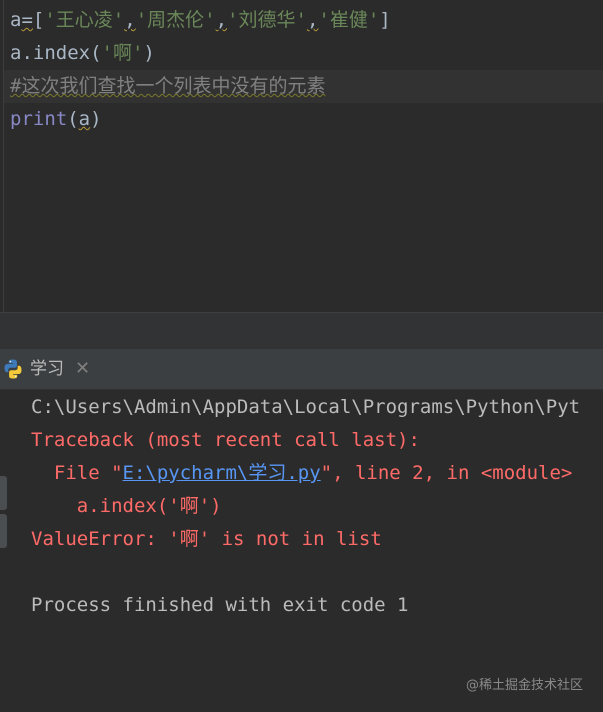 The width and height of the screenshot is (603, 712). I want to click on string-token: '刘德华', so click(267, 20).